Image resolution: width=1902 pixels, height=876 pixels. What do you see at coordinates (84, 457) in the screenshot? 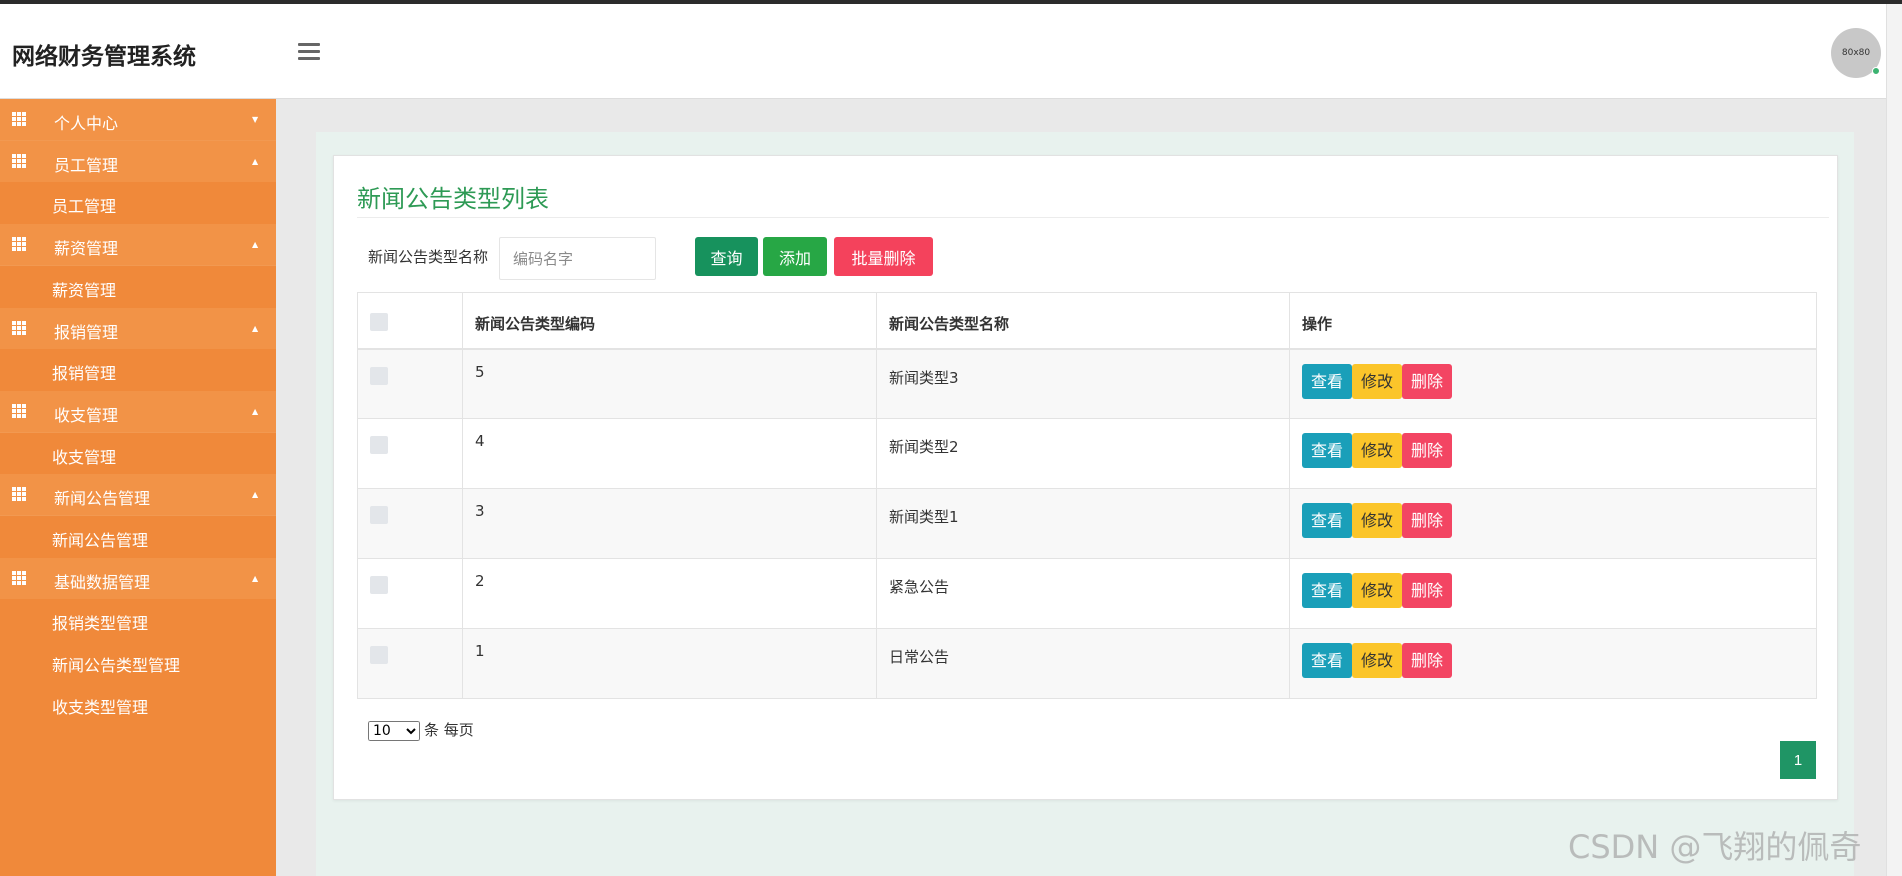
I see `sidebar-item-label: 收支管理` at bounding box center [84, 457].